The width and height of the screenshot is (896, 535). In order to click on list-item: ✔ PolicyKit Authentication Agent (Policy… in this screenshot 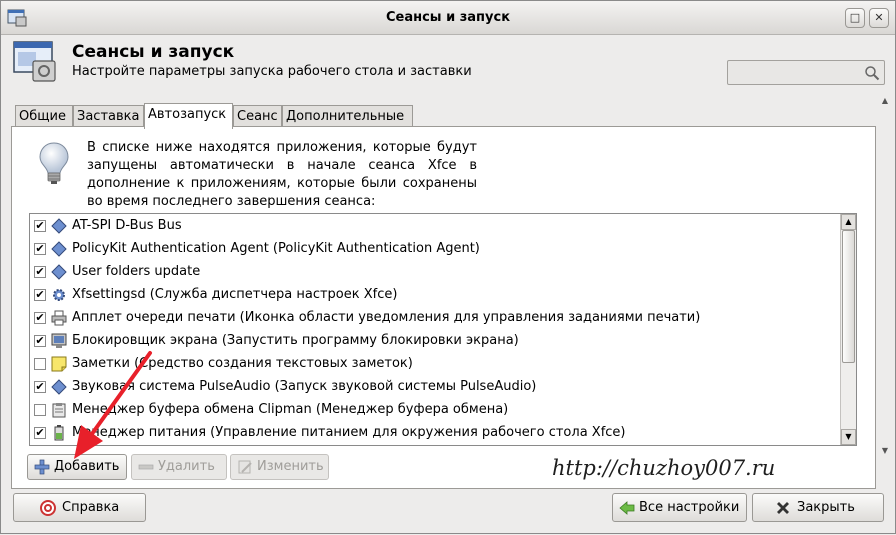, I will do `click(435, 249)`.